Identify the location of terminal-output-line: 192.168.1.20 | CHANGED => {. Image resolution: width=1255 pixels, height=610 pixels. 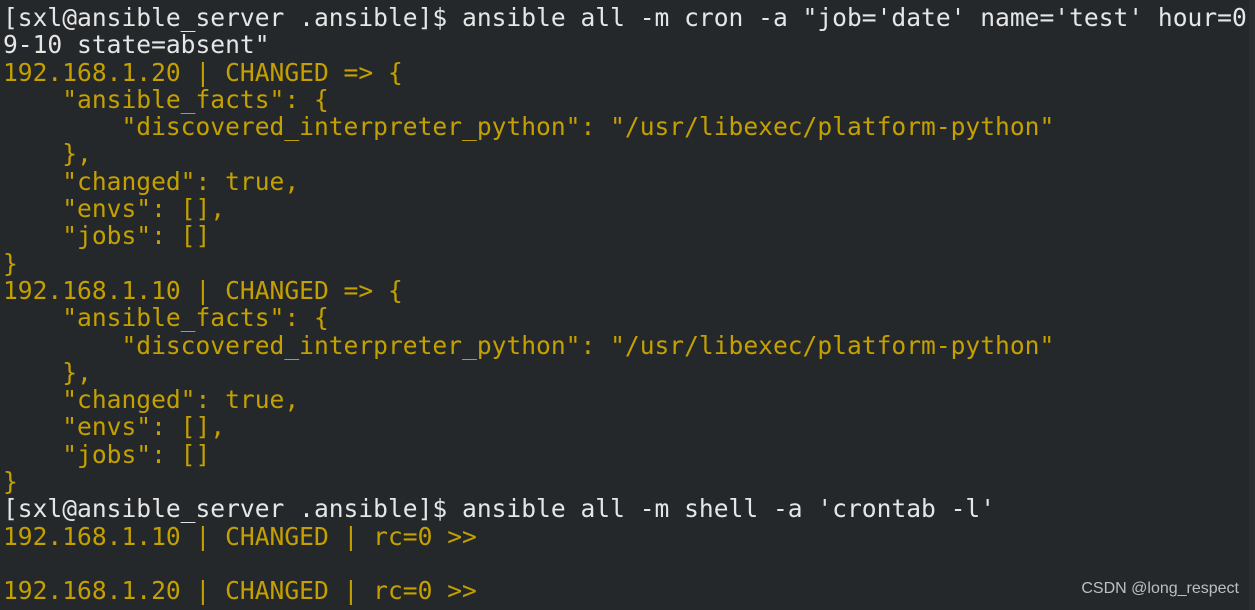
(203, 72).